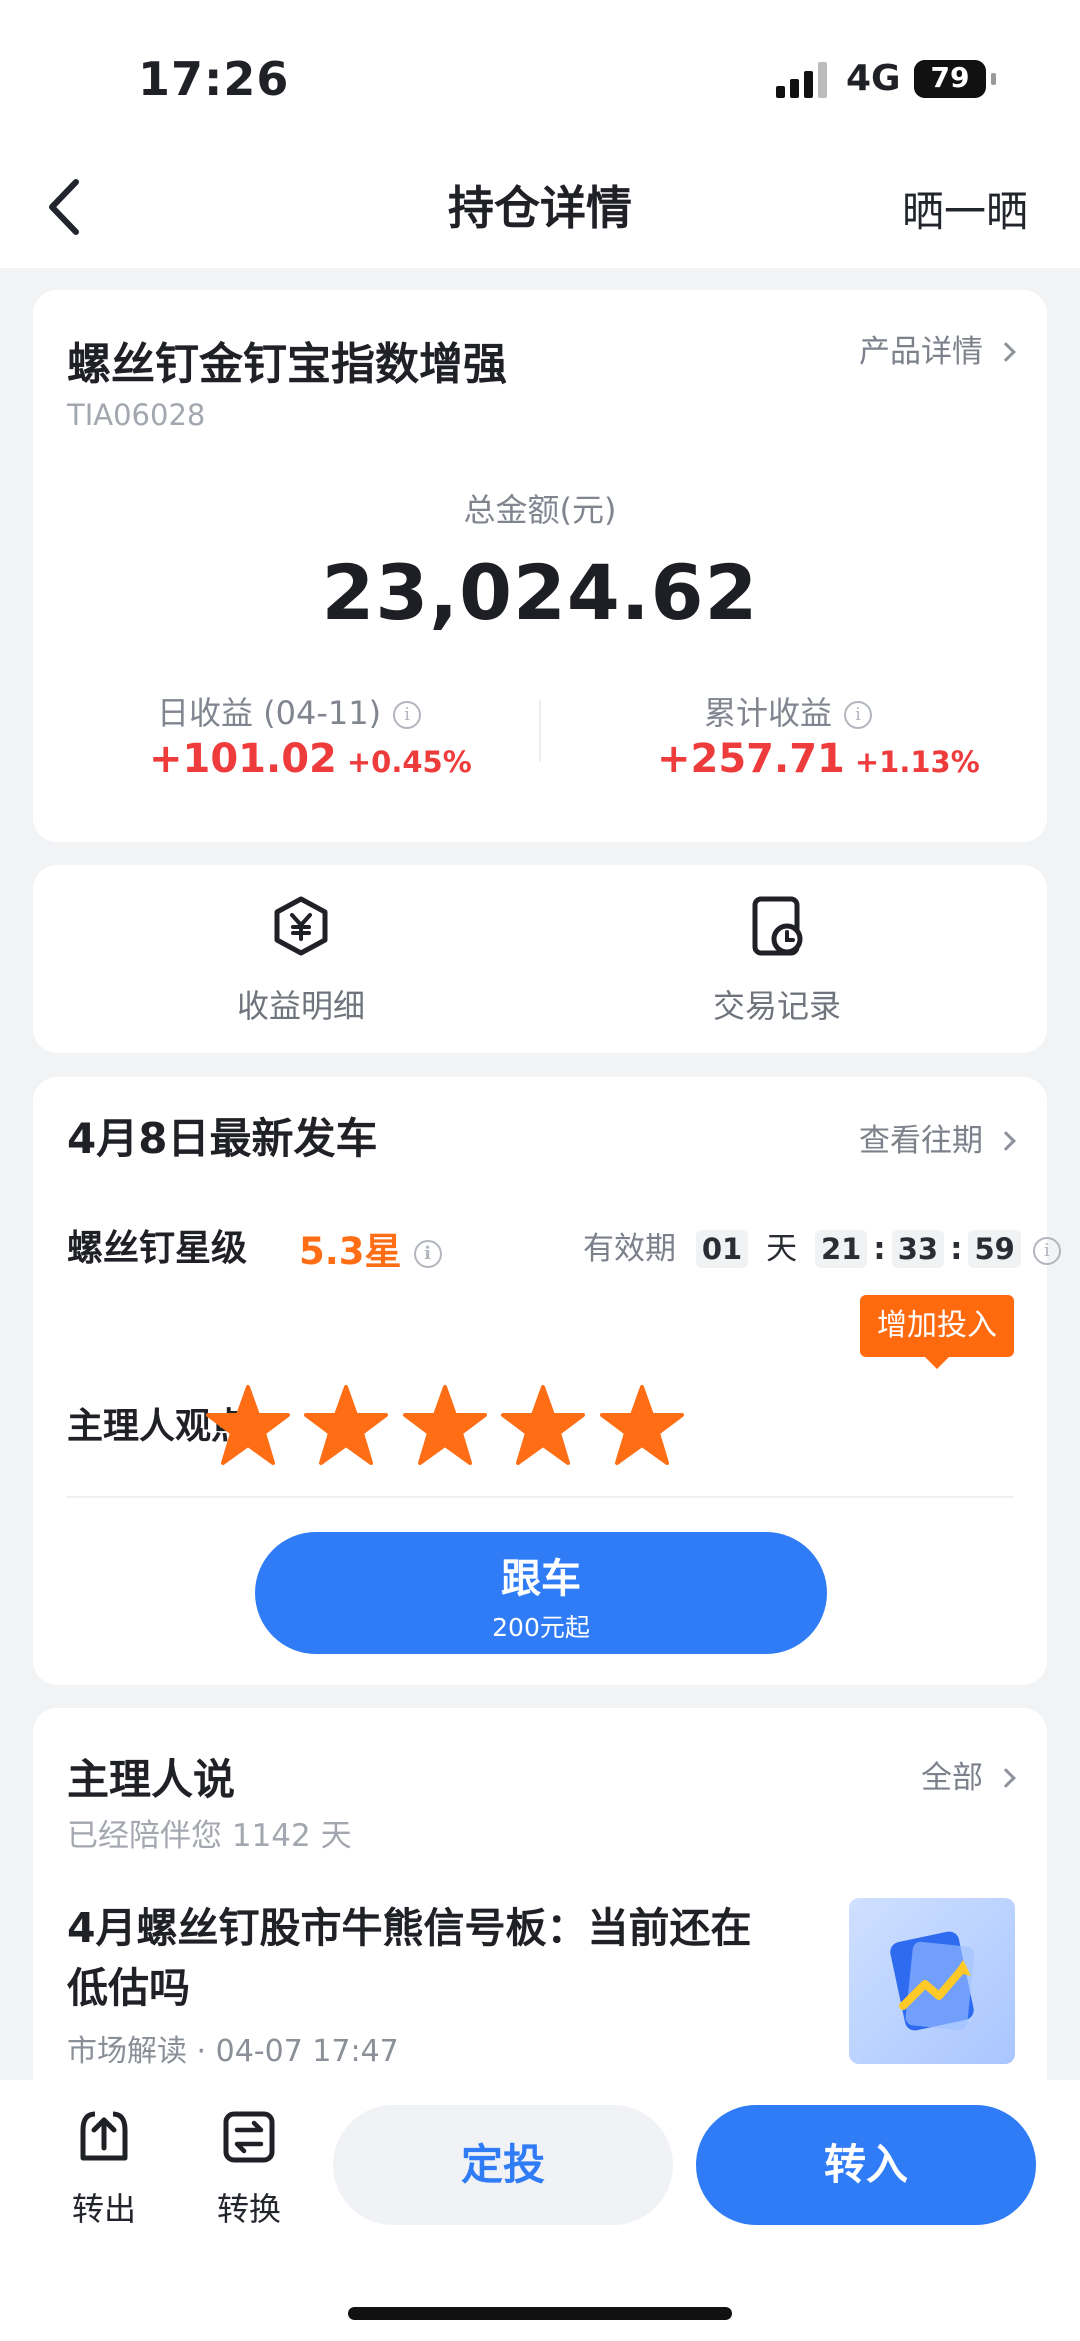 The height and width of the screenshot is (2341, 1080). I want to click on daily-gain-value: +101.02, so click(243, 759).